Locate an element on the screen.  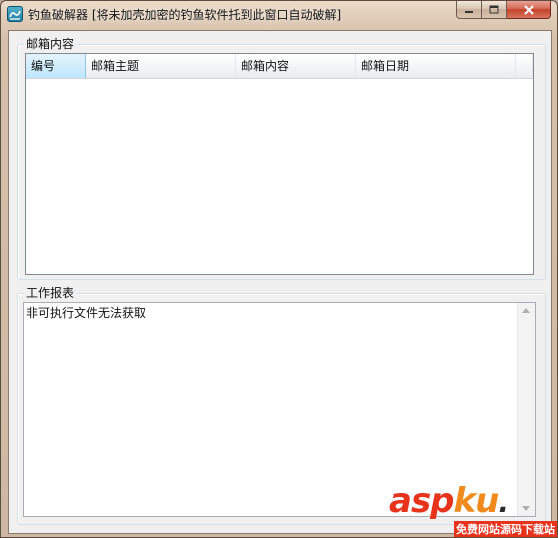
site-watermark: aspku. 免费网站源码下载站 is located at coordinates (470, 509).